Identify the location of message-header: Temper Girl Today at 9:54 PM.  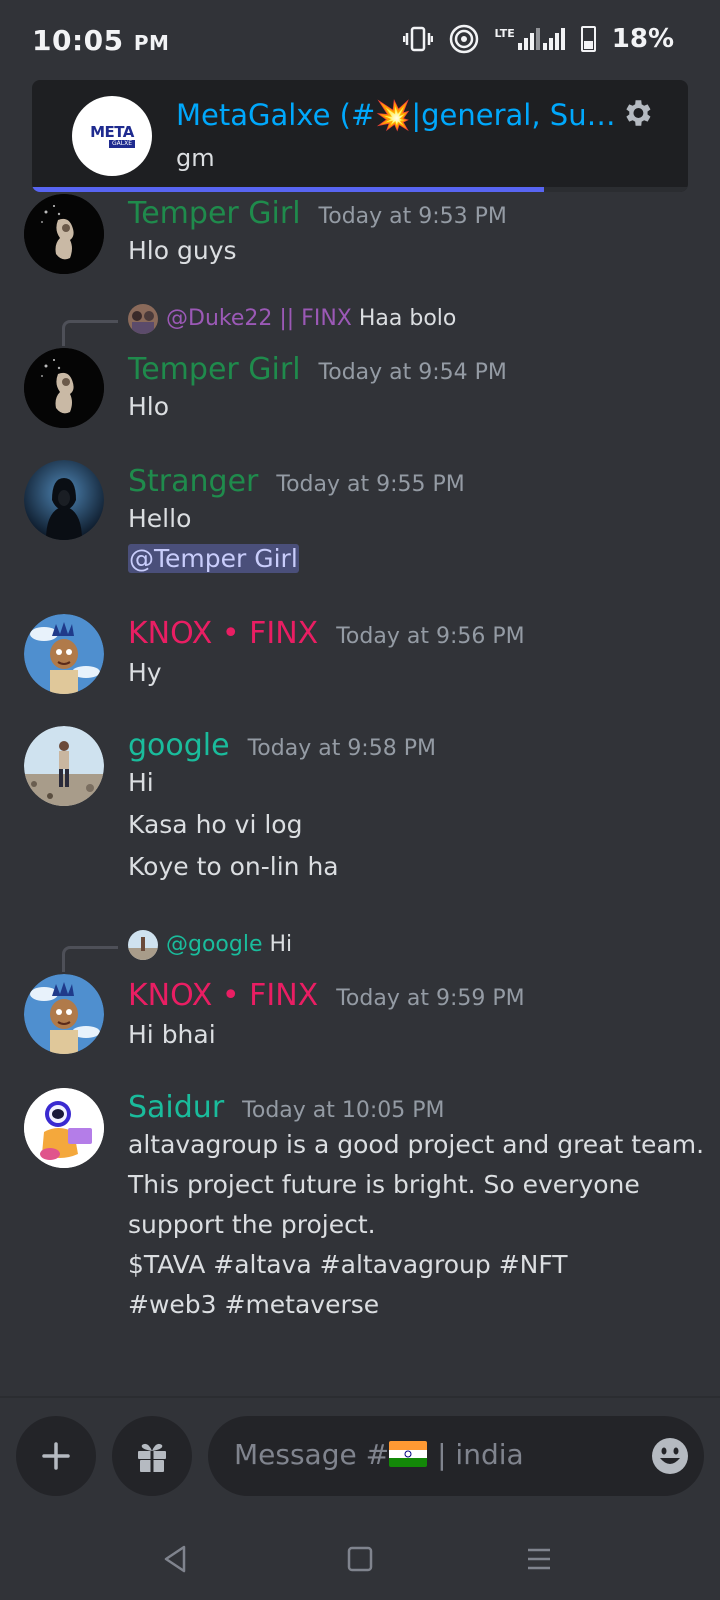
(317, 369).